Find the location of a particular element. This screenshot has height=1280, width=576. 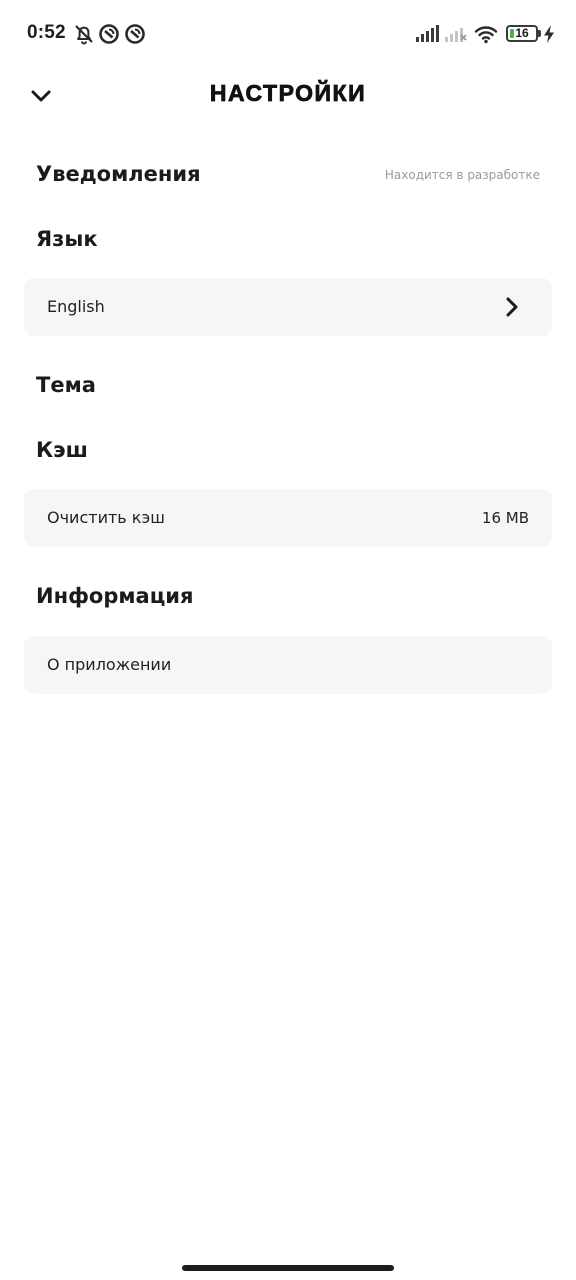

page-title: НАСТРОЙКИ is located at coordinates (288, 93).